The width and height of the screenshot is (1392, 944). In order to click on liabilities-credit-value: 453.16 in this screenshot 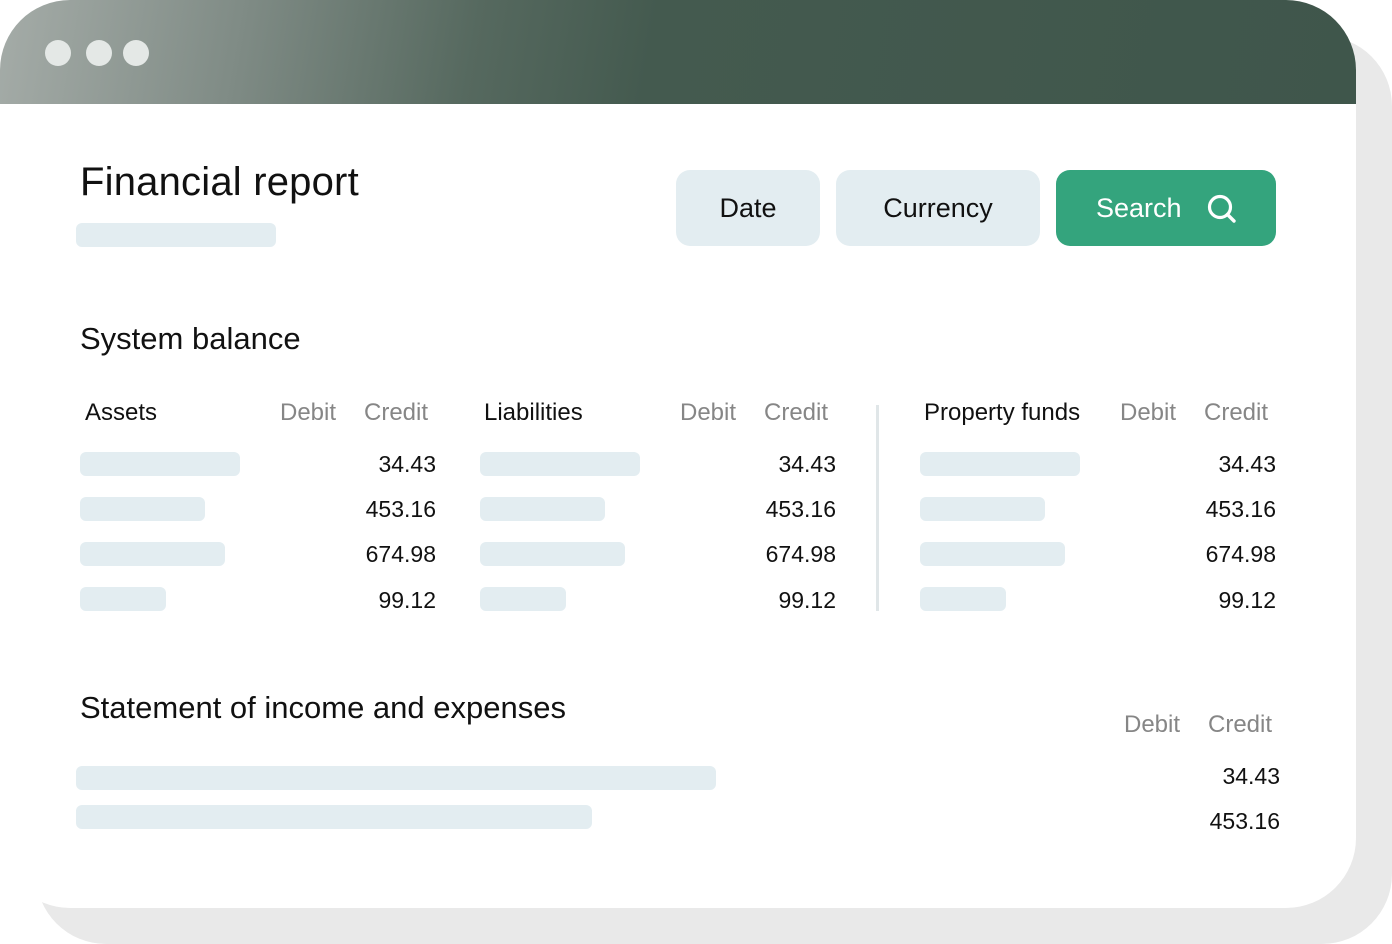, I will do `click(800, 509)`.